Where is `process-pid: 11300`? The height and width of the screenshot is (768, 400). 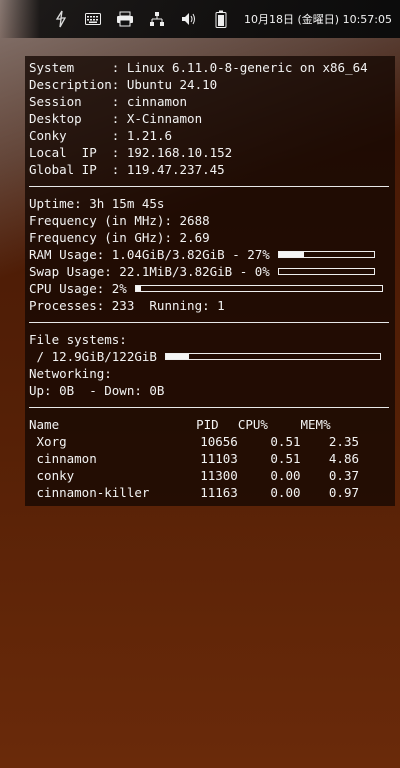
process-pid: 11300 is located at coordinates (219, 475).